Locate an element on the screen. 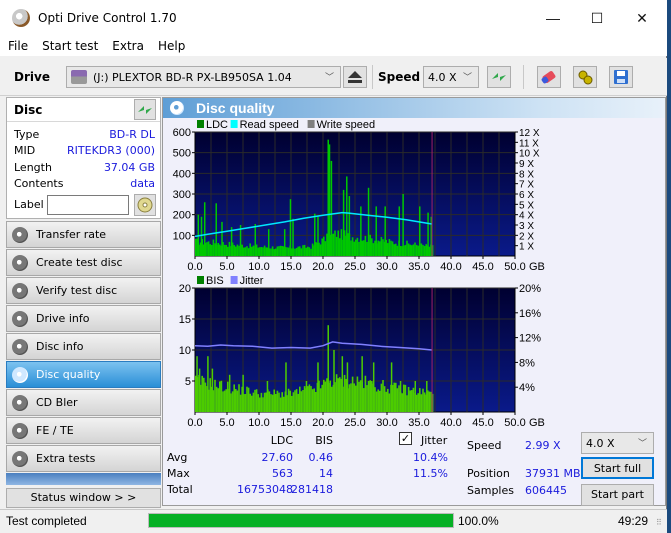 This screenshot has height=533, width=671. samples-value: 606445 is located at coordinates (546, 490).